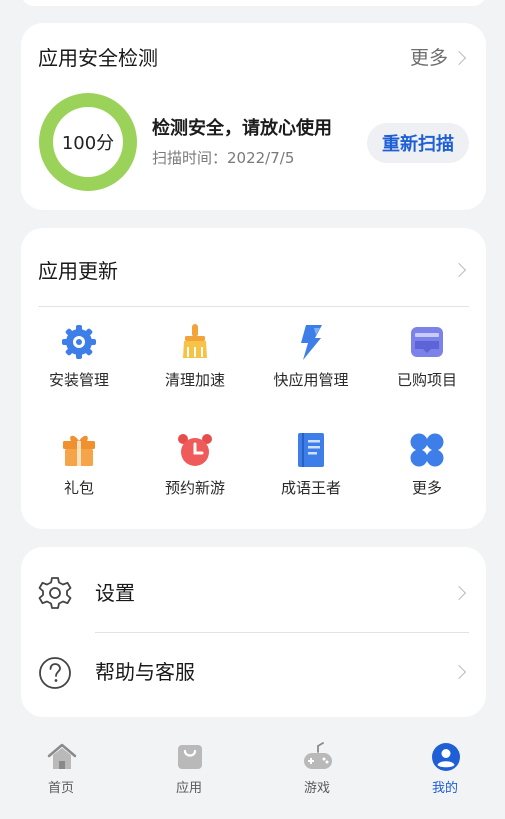 This screenshot has height=819, width=505. What do you see at coordinates (444, 788) in the screenshot?
I see `nav-label: 我的` at bounding box center [444, 788].